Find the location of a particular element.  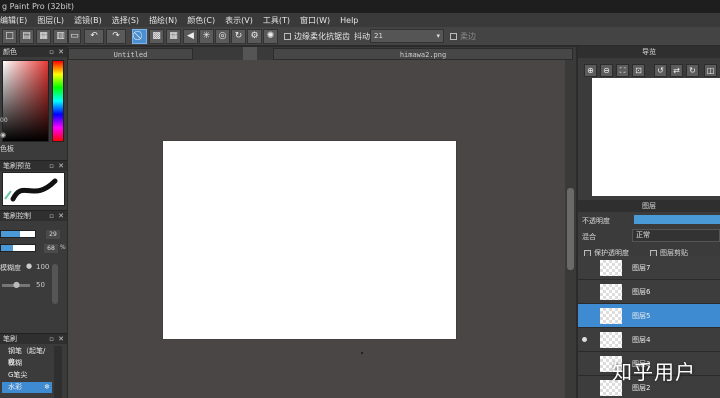

scrollbar-thumb is located at coordinates (570, 229).